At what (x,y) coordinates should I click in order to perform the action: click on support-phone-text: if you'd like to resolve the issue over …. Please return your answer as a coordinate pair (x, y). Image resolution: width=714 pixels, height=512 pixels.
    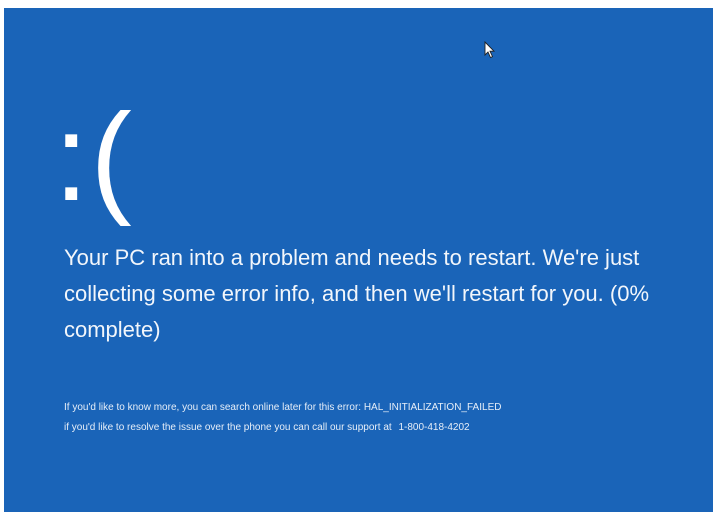
    Looking at the image, I should click on (228, 427).